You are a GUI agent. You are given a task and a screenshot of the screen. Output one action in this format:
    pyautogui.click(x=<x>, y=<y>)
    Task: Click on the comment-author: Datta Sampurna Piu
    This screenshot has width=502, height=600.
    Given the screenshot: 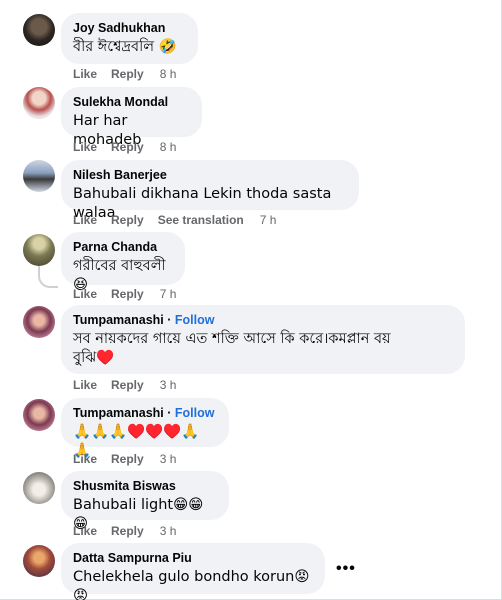 What is the action you would take?
    pyautogui.click(x=193, y=558)
    